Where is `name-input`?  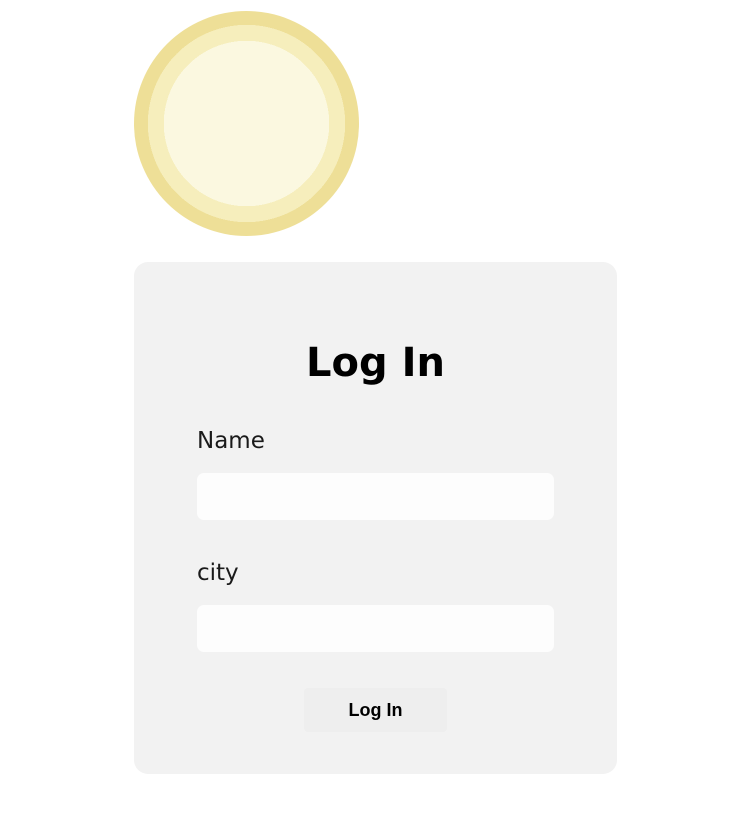
name-input is located at coordinates (375, 496).